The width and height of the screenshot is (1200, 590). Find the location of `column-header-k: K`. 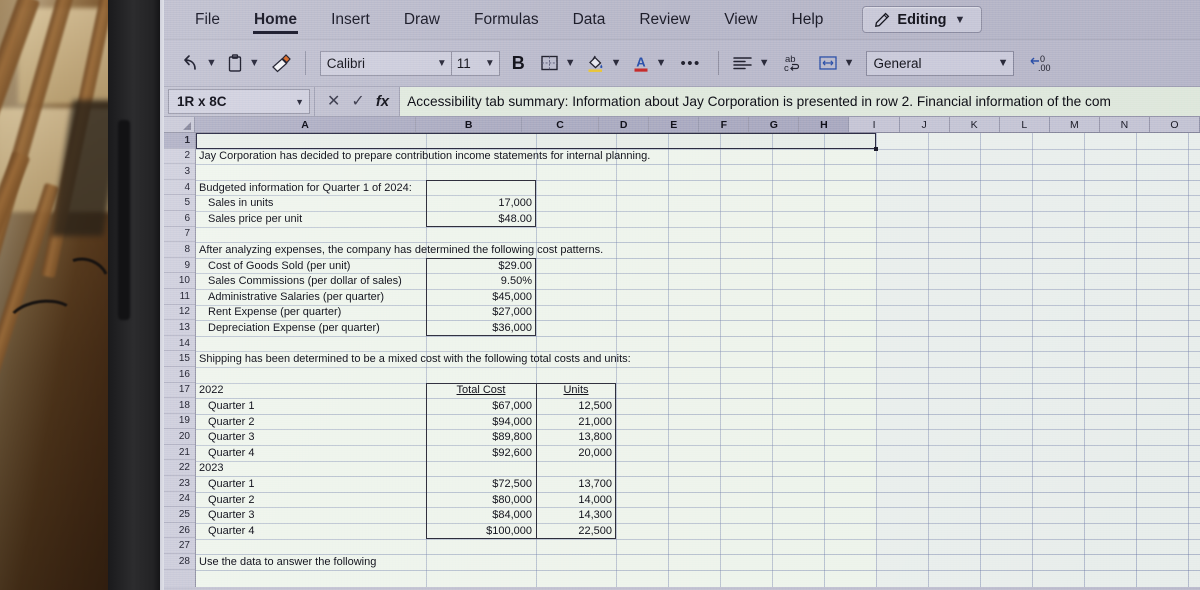

column-header-k: K is located at coordinates (974, 124).